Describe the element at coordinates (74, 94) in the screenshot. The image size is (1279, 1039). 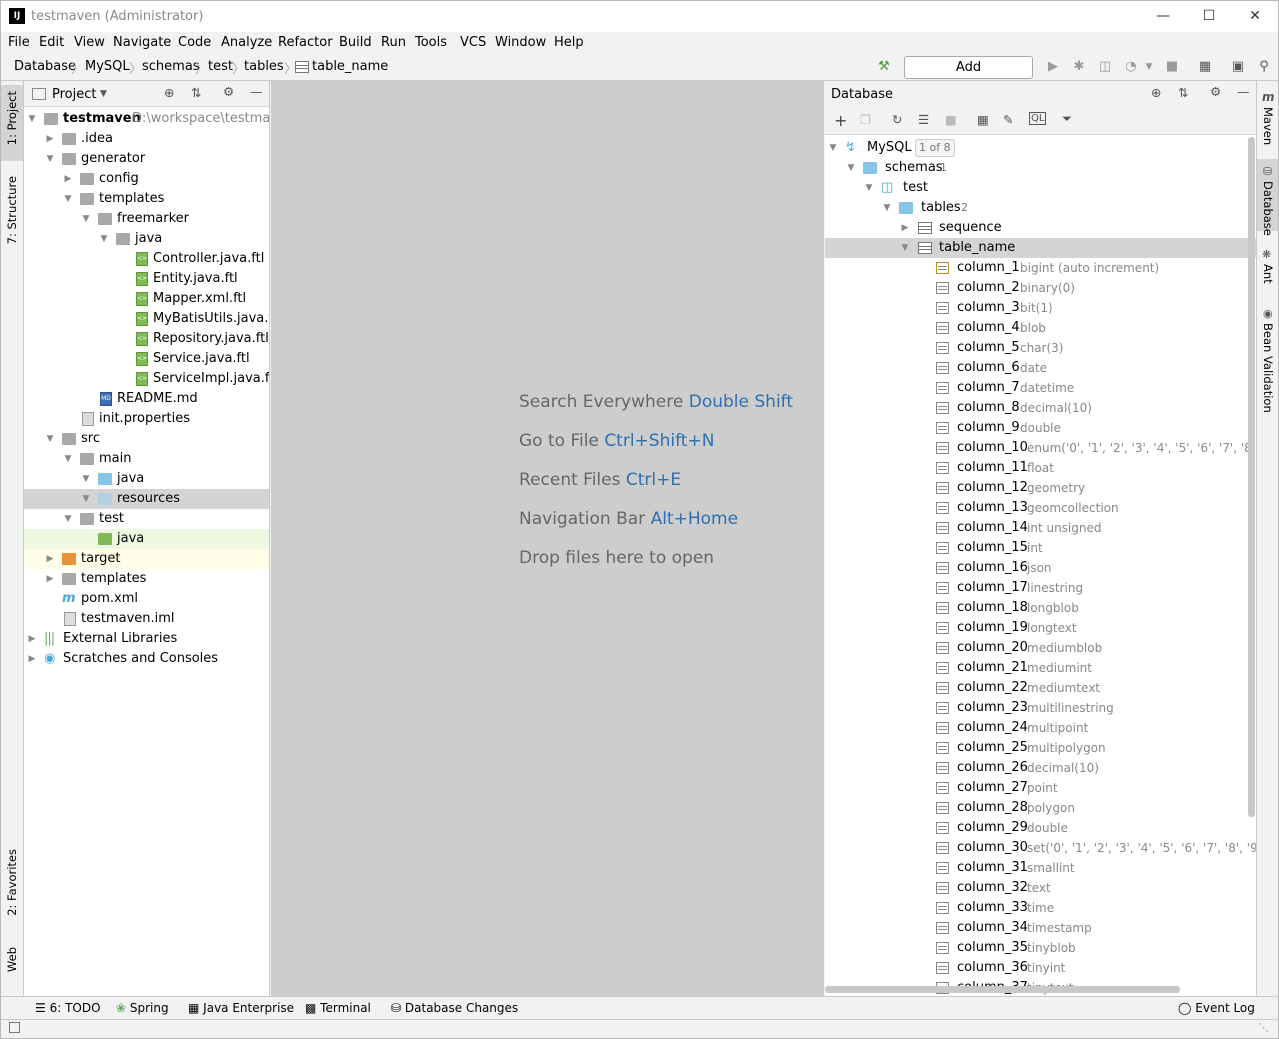
I see `project-view-selector: Project` at that location.